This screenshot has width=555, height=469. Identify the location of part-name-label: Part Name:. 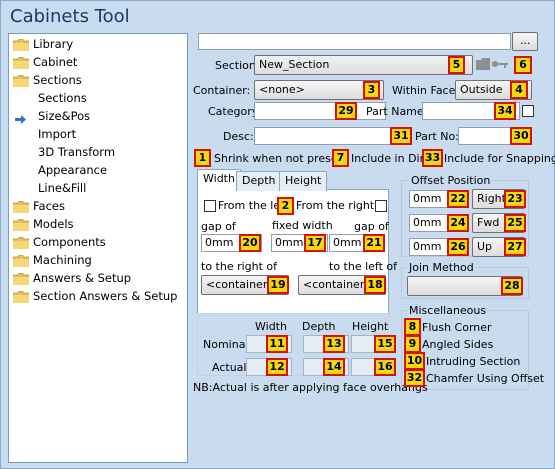
(397, 111).